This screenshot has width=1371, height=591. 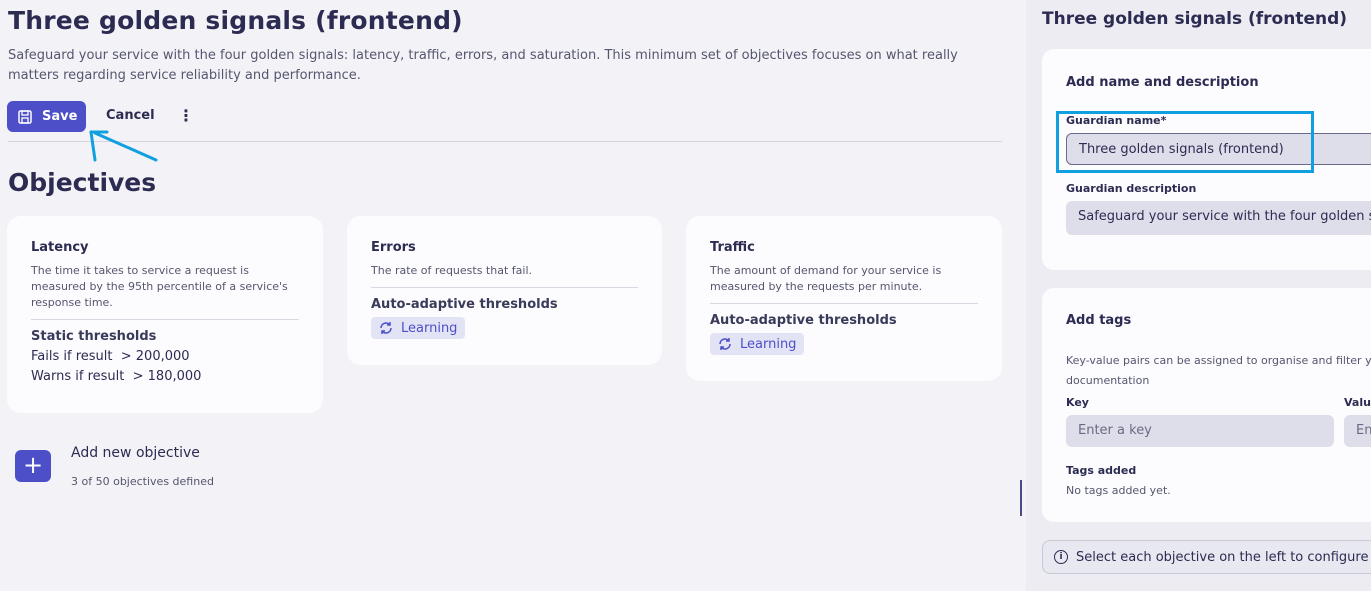 I want to click on tags-help-text-line2: documentation, so click(x=1108, y=380).